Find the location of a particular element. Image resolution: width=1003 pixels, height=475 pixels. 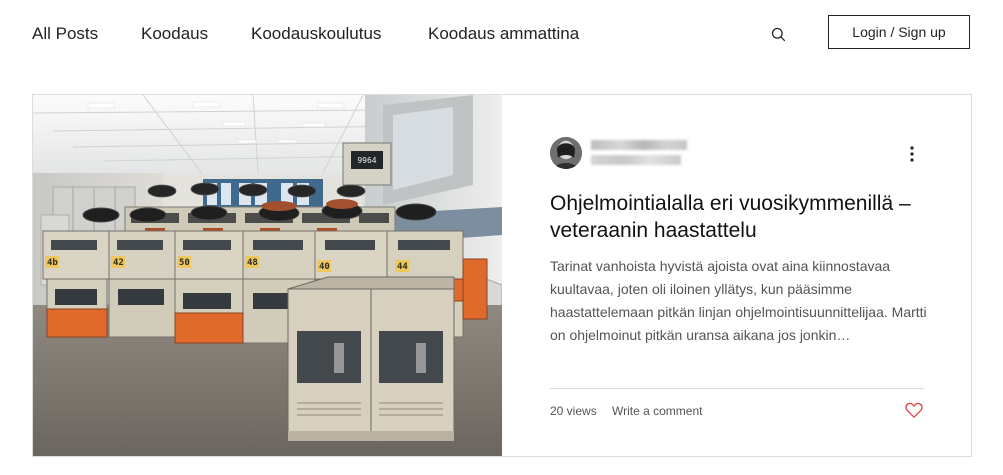

heart-icon-svg is located at coordinates (914, 410).